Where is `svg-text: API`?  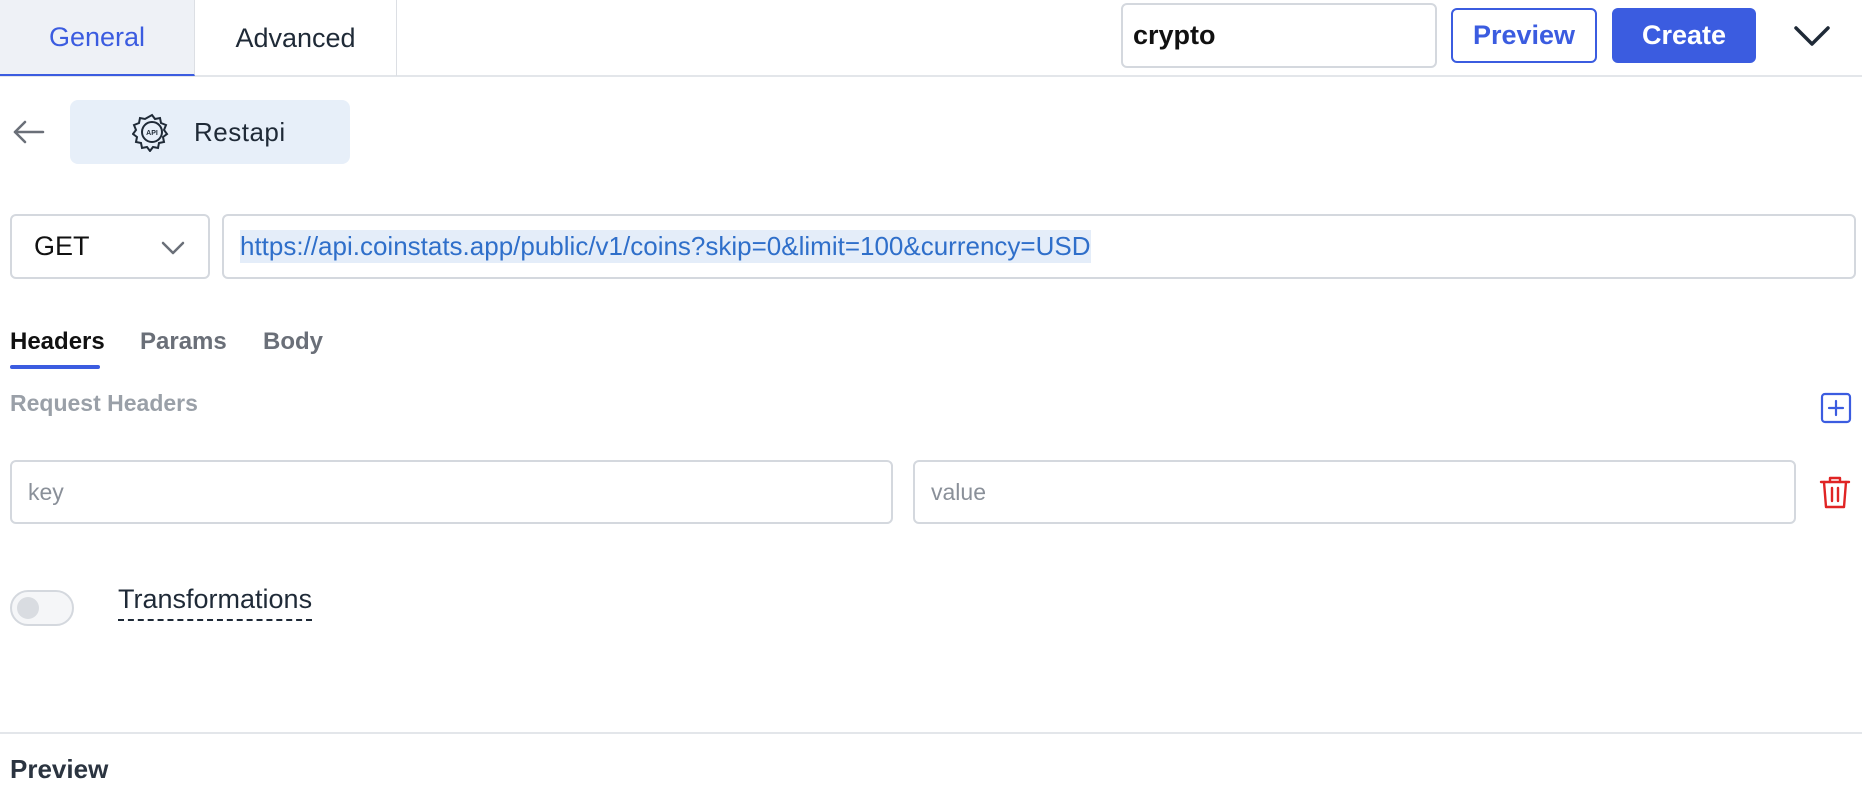 svg-text: API is located at coordinates (152, 133).